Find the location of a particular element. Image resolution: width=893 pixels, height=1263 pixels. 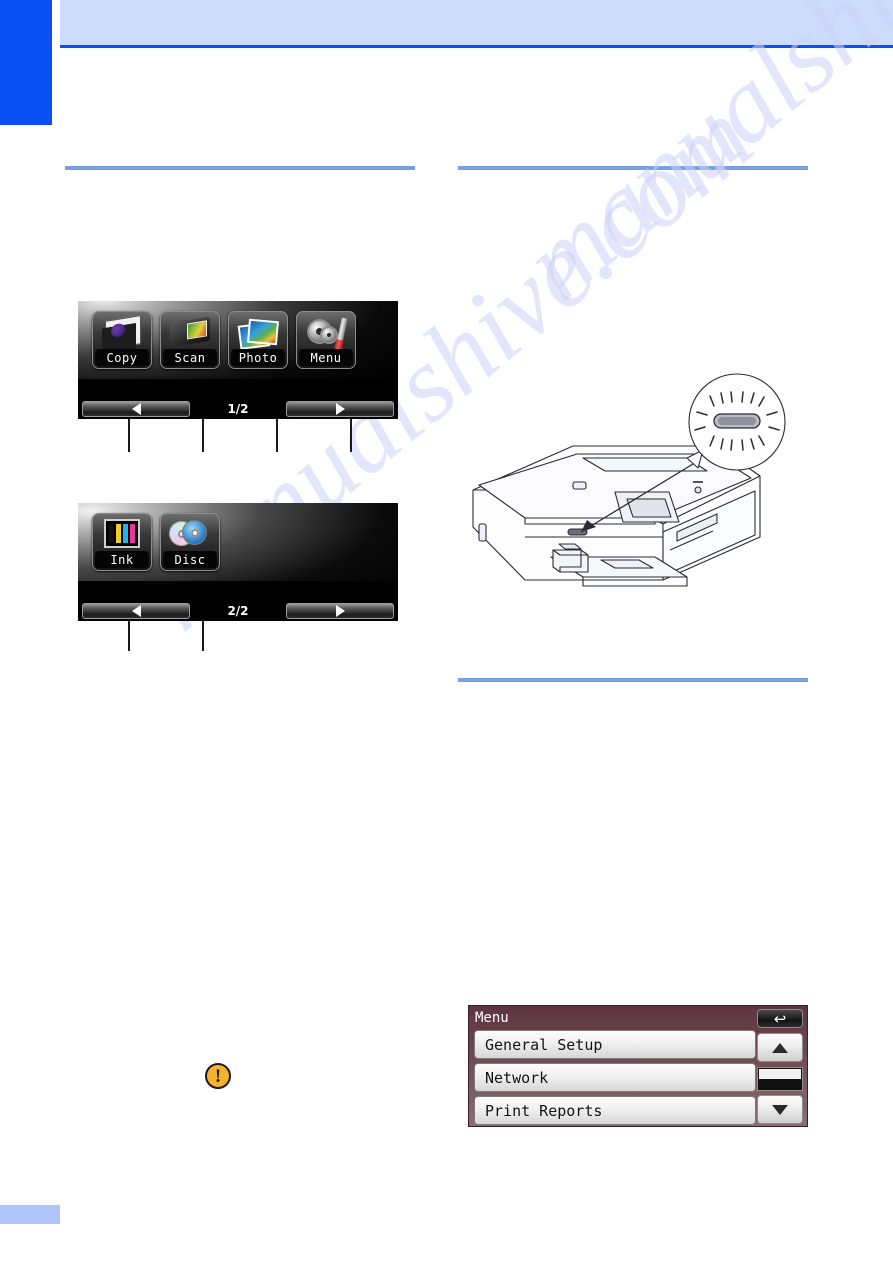

home-tile-row: Copy Scan Photo Menu is located at coordinates (217, 340).